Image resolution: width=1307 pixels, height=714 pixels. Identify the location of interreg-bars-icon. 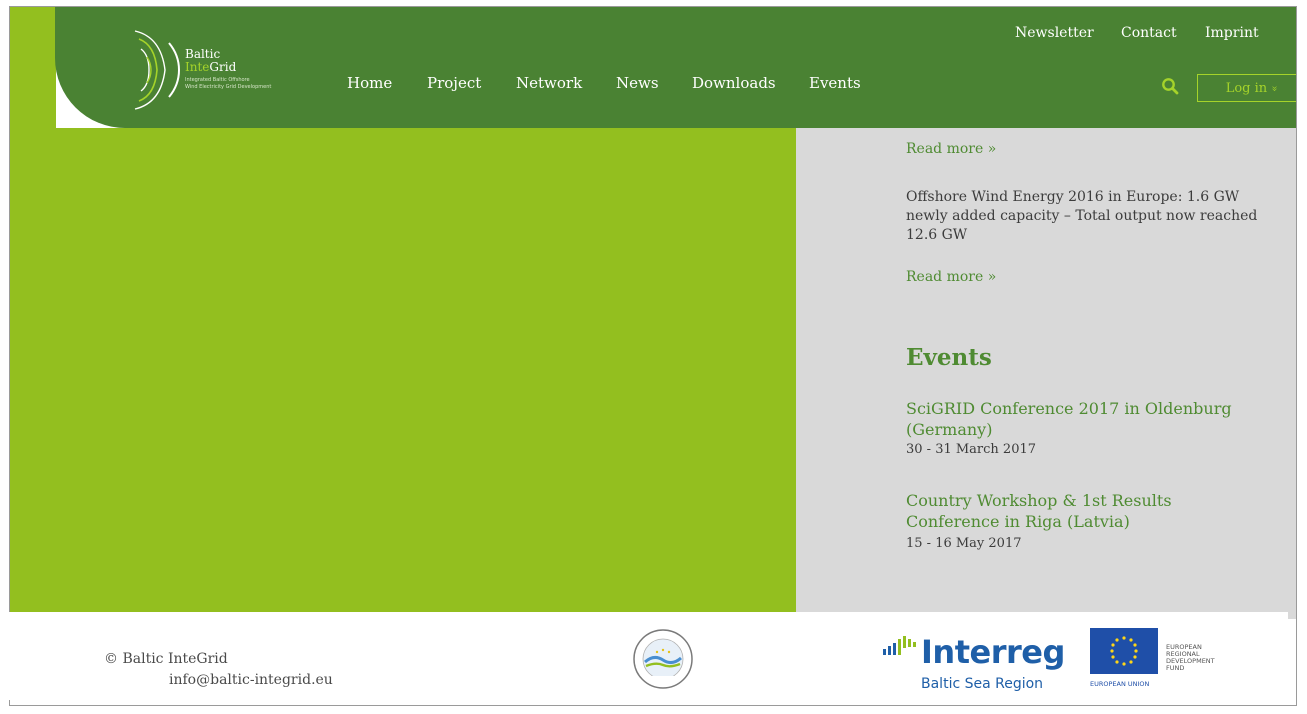
(899, 645).